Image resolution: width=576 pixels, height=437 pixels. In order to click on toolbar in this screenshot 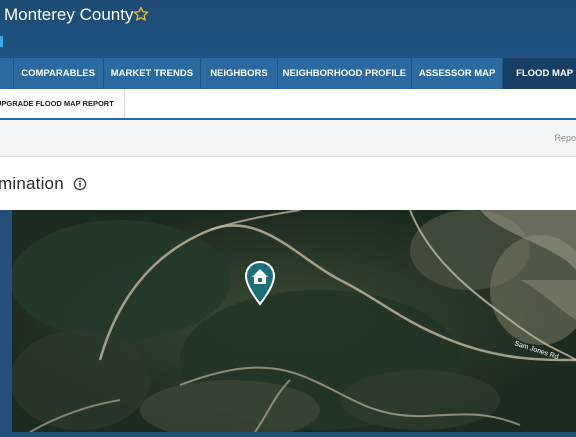, I will do `click(288, 138)`.